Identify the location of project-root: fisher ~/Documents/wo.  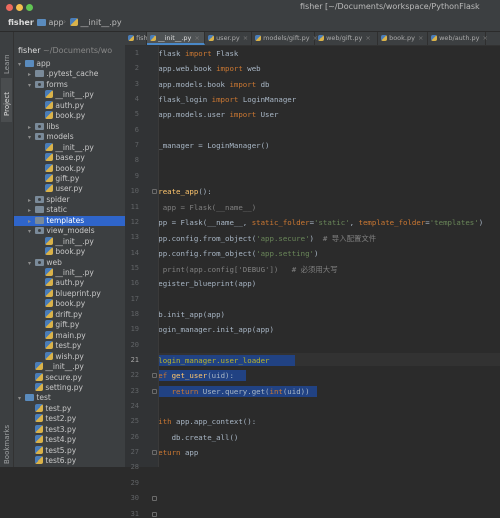
(65, 50).